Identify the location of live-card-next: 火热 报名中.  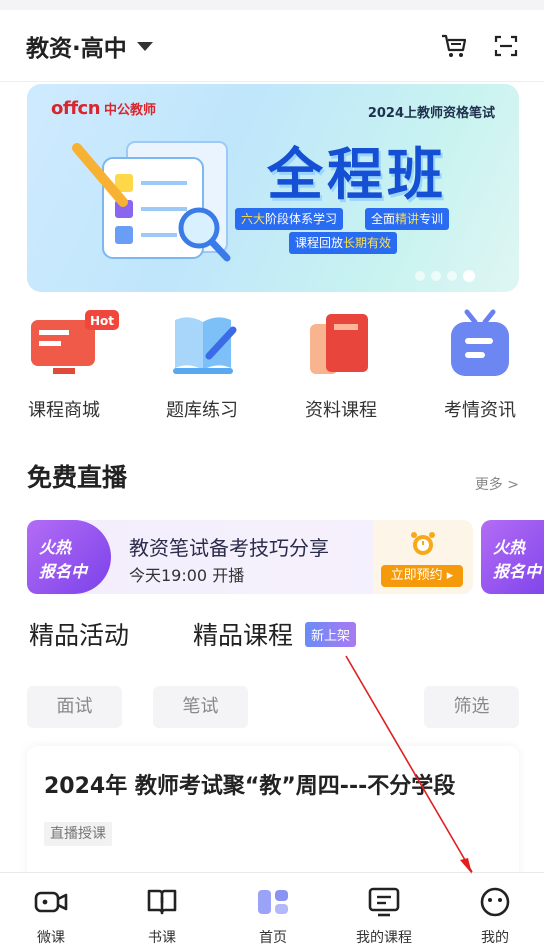
(512, 557).